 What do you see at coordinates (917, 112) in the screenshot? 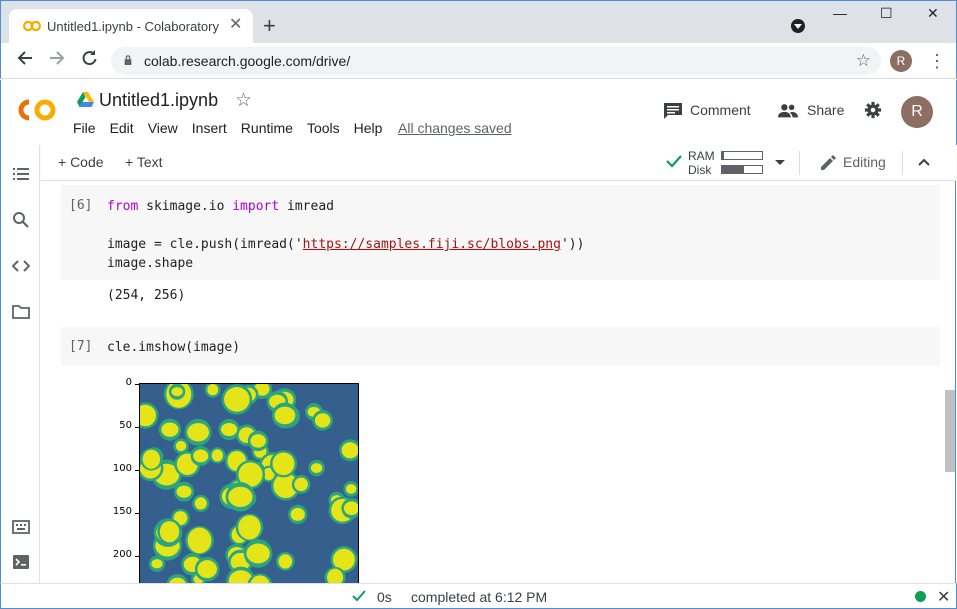
I see `user-avatar: R` at bounding box center [917, 112].